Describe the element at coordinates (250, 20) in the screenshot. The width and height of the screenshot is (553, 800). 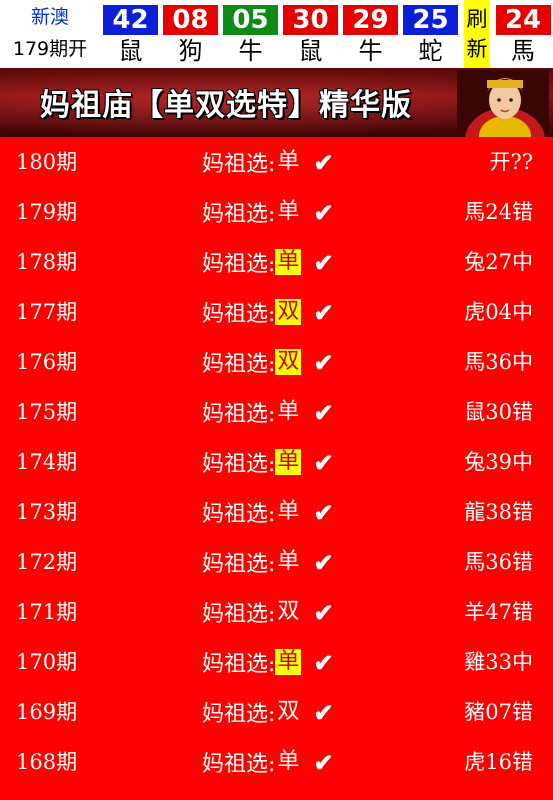
I see `ball-number: 05` at that location.